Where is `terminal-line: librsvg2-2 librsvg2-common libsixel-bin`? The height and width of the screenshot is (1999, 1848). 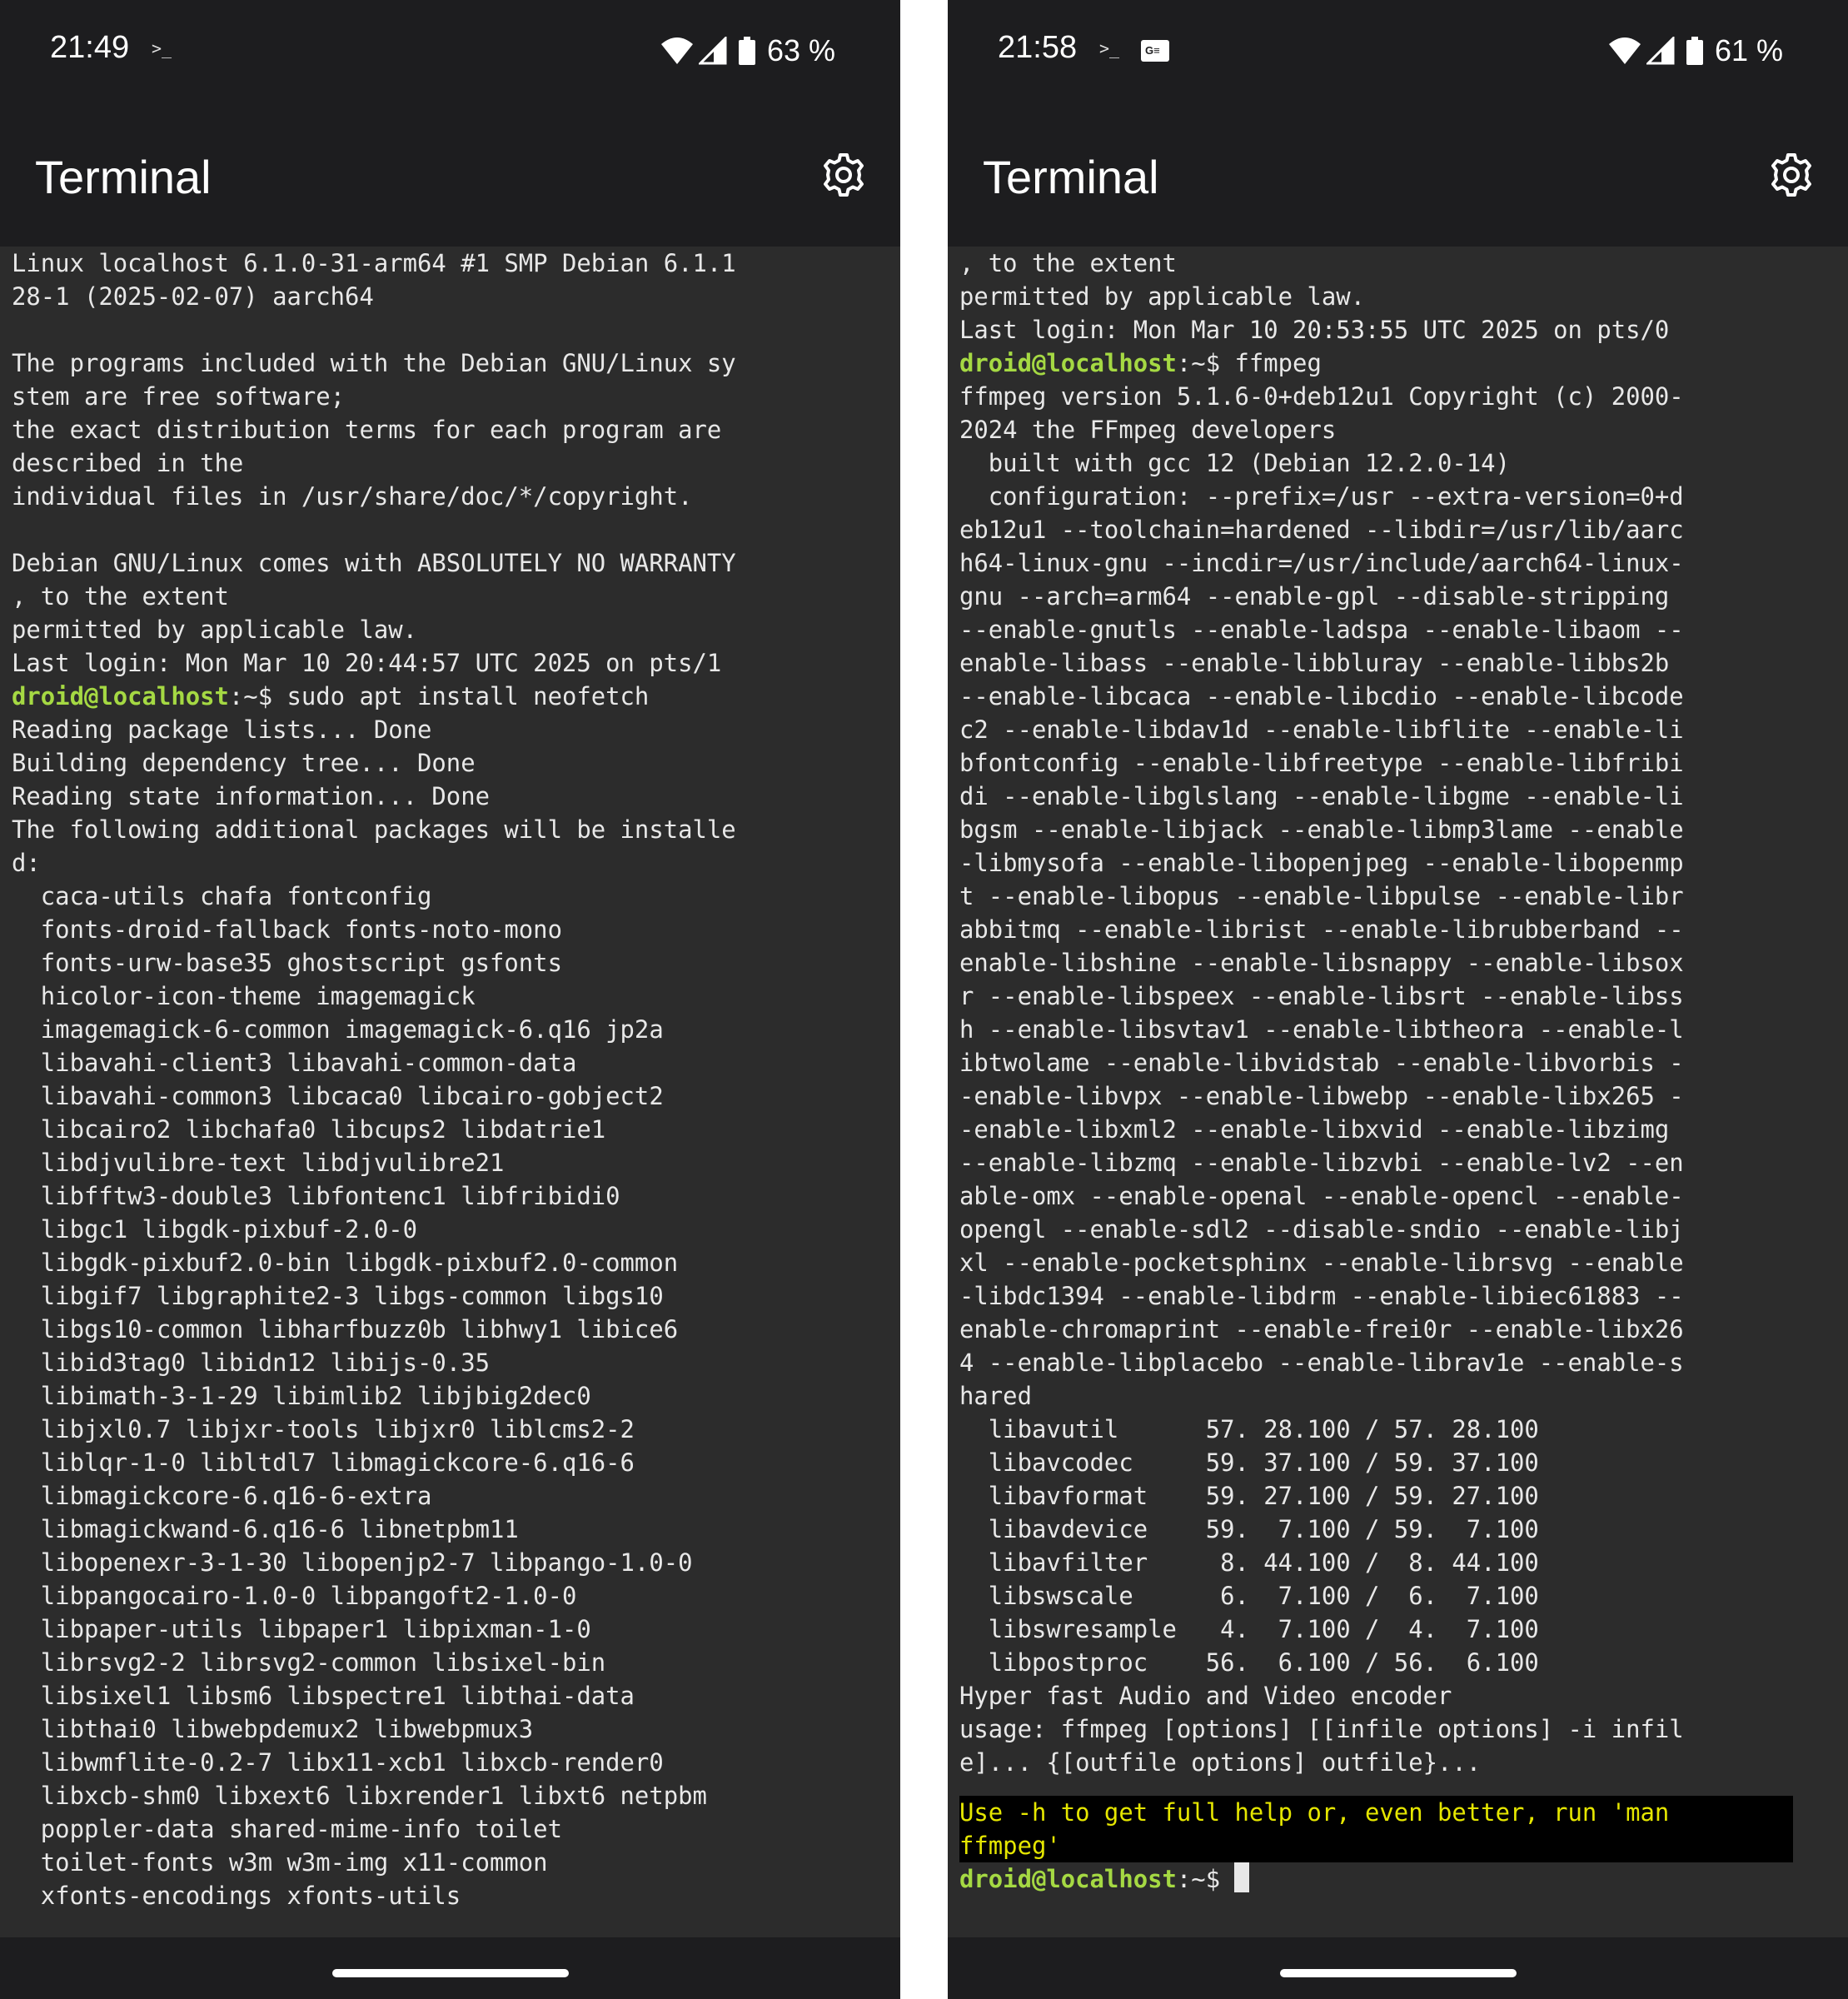
terminal-line: librsvg2-2 librsvg2-common libsixel-bin is located at coordinates (309, 1662).